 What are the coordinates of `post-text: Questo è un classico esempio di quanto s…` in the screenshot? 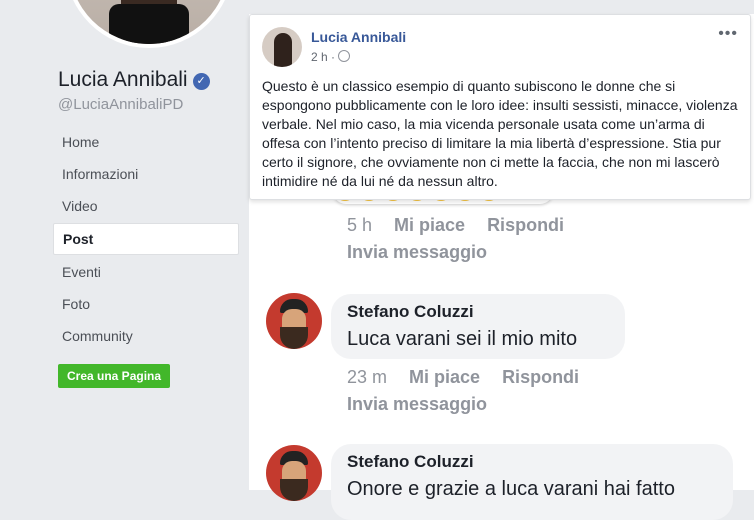 It's located at (500, 133).